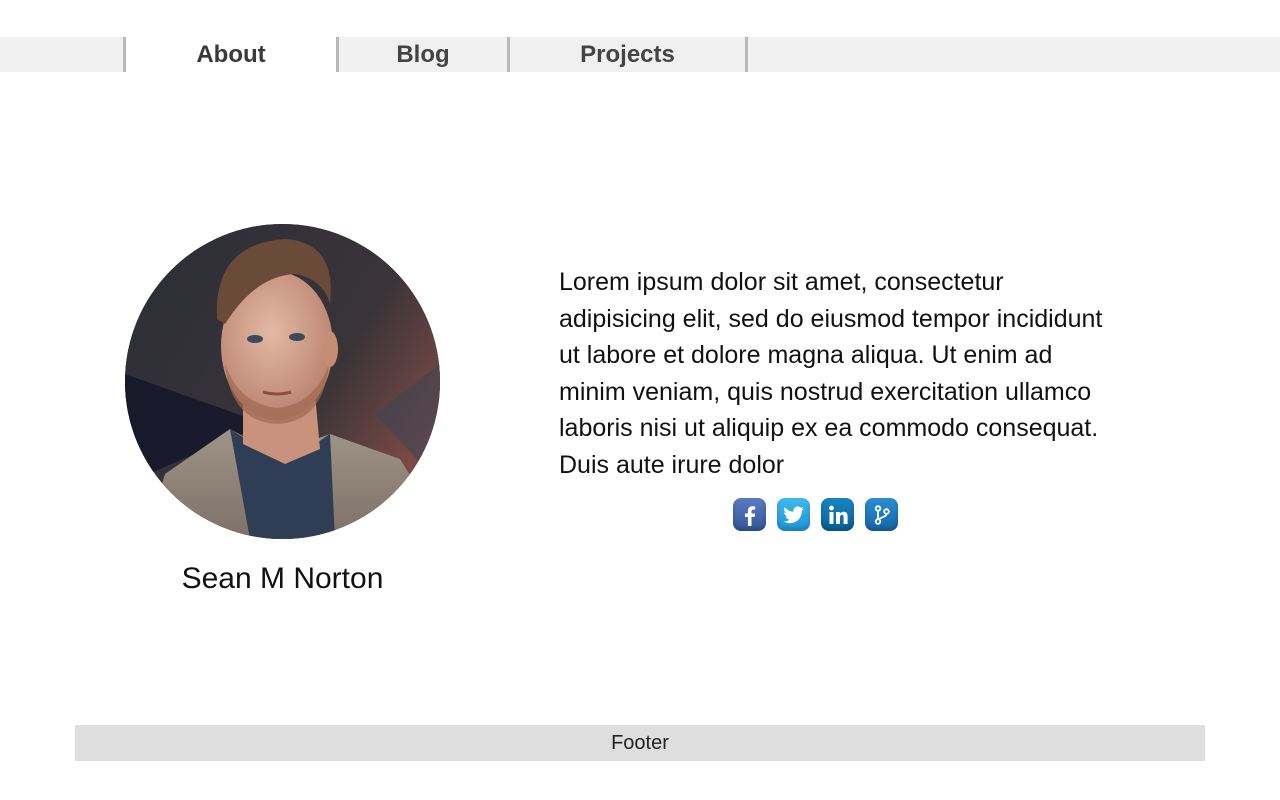  What do you see at coordinates (282, 578) in the screenshot?
I see `profile-name: Sean M Norton` at bounding box center [282, 578].